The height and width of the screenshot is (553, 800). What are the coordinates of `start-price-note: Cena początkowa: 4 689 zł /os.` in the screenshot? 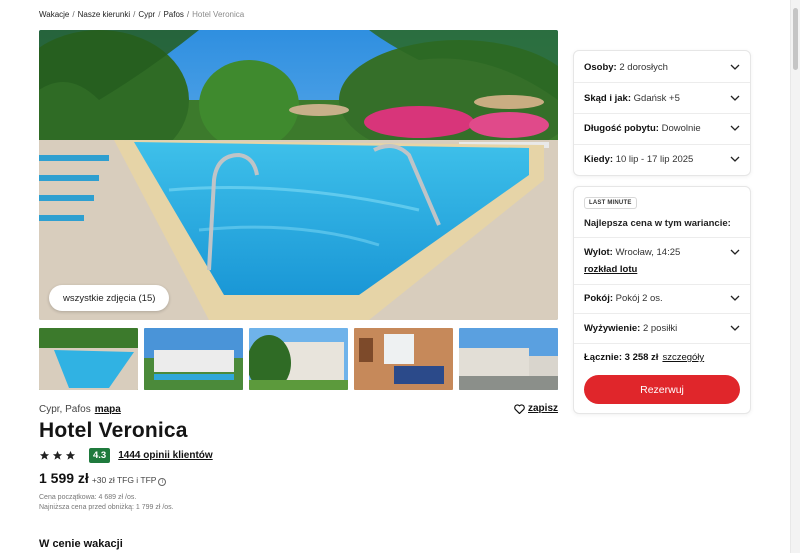 It's located at (88, 497).